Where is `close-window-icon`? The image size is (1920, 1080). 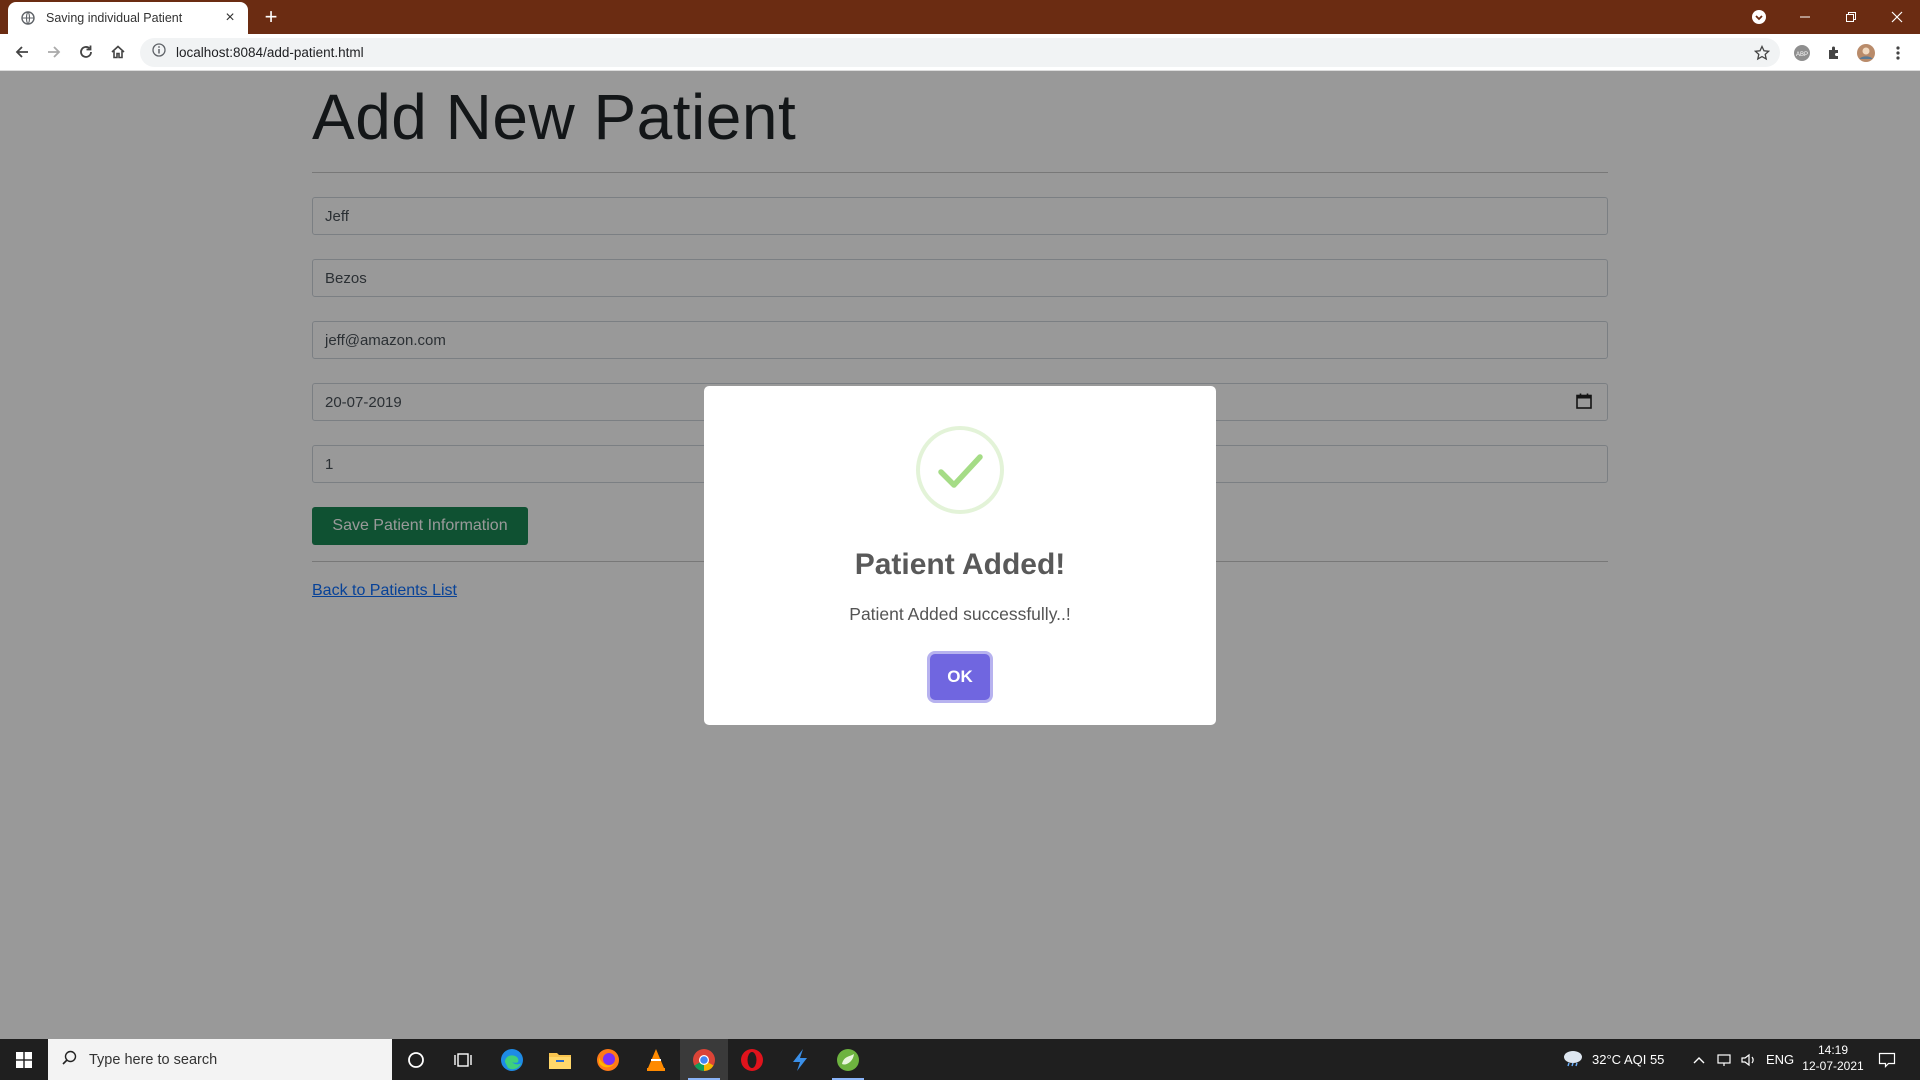
close-window-icon is located at coordinates (1897, 17).